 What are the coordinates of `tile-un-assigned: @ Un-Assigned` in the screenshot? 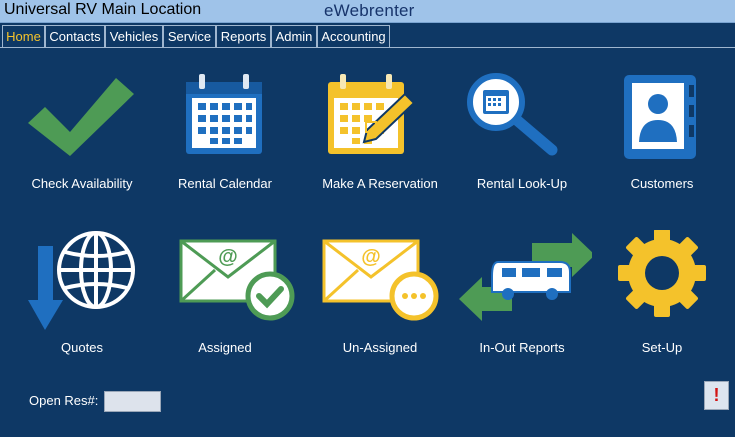 It's located at (380, 305).